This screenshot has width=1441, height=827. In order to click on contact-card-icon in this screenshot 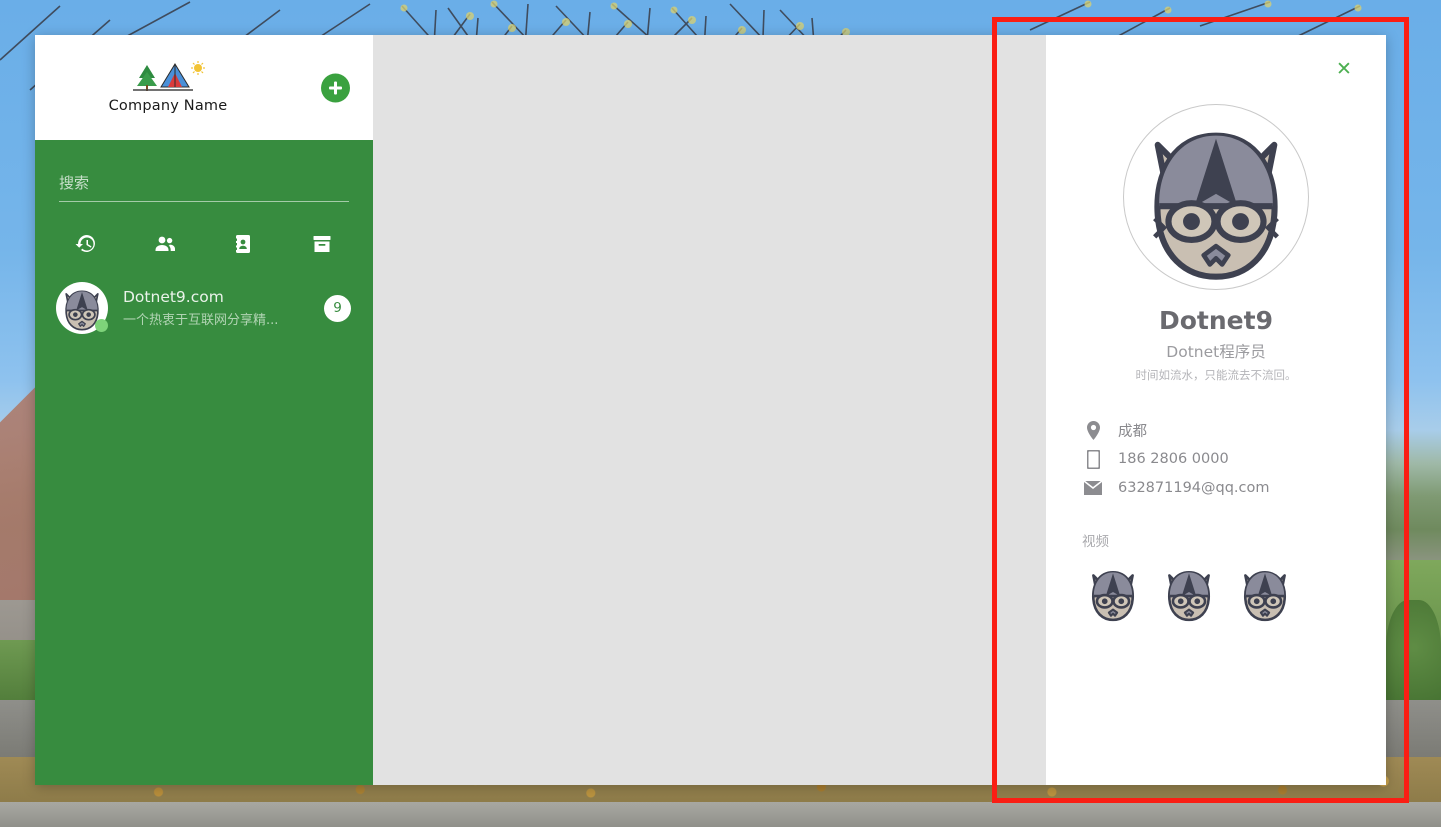, I will do `click(243, 244)`.